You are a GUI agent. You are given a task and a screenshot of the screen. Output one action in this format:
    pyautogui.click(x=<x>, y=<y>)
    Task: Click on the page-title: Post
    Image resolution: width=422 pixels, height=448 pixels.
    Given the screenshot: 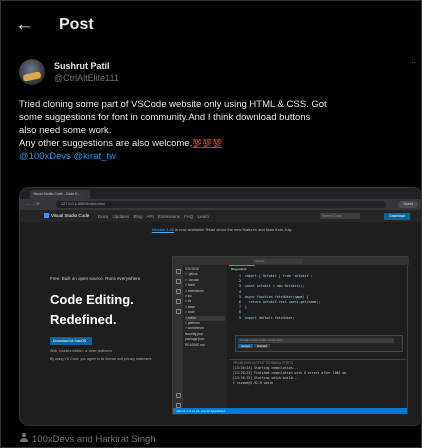 What is the action you would take?
    pyautogui.click(x=76, y=24)
    